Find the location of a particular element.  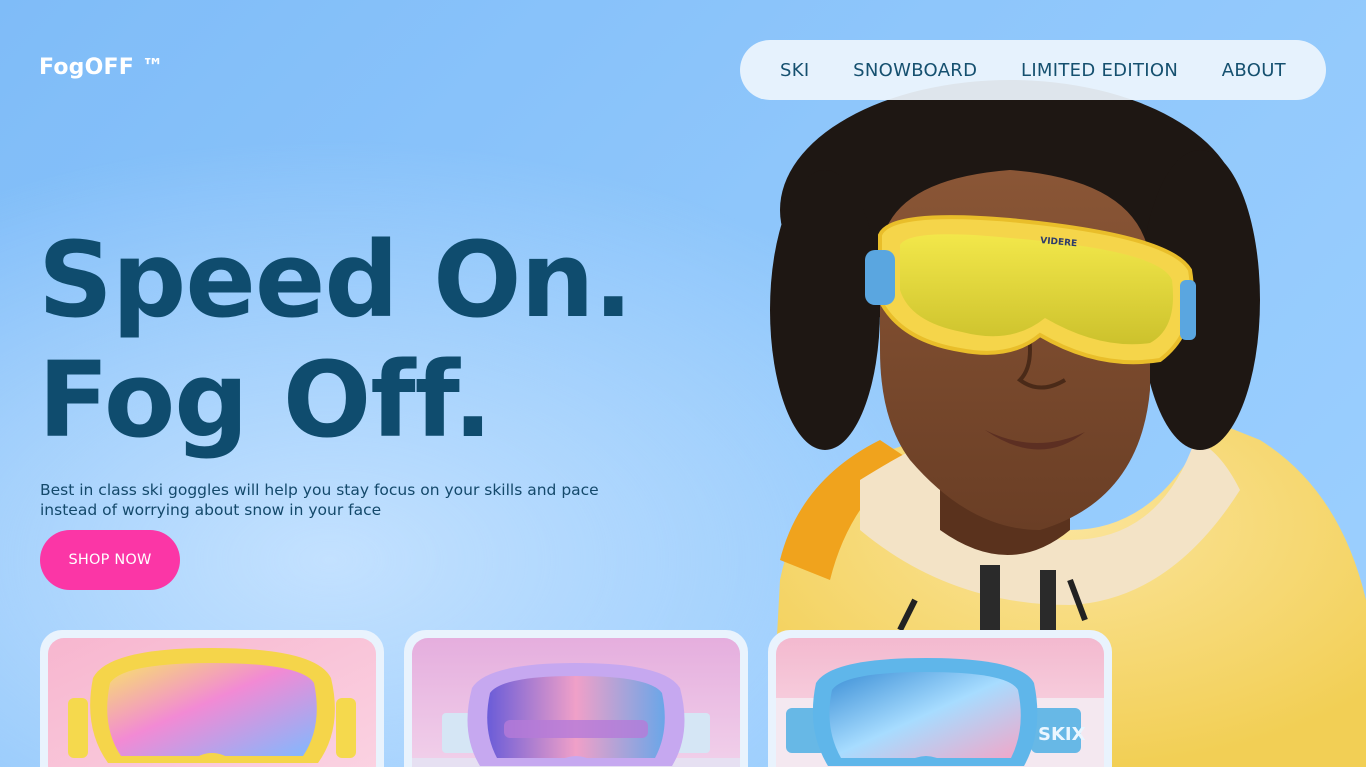

product-card-purple is located at coordinates (576, 698).